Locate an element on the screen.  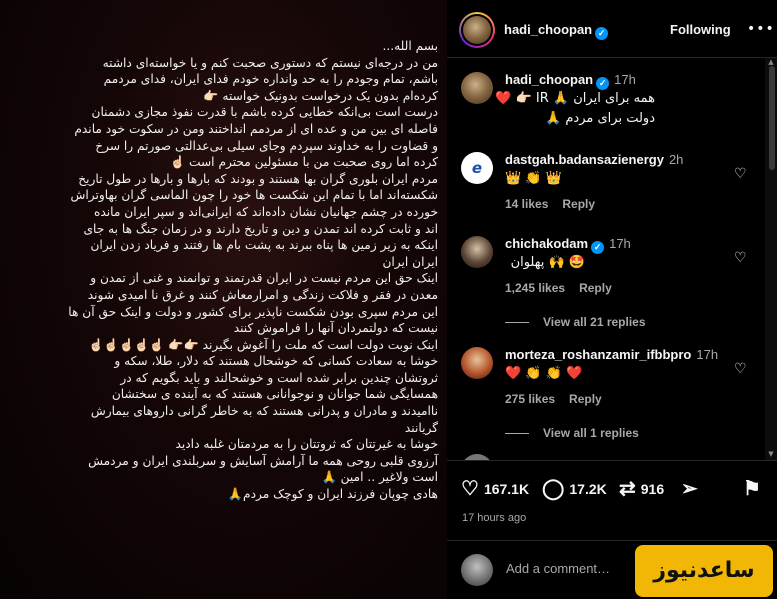
post-text-line: ایران ایران is located at coordinates (410, 261).